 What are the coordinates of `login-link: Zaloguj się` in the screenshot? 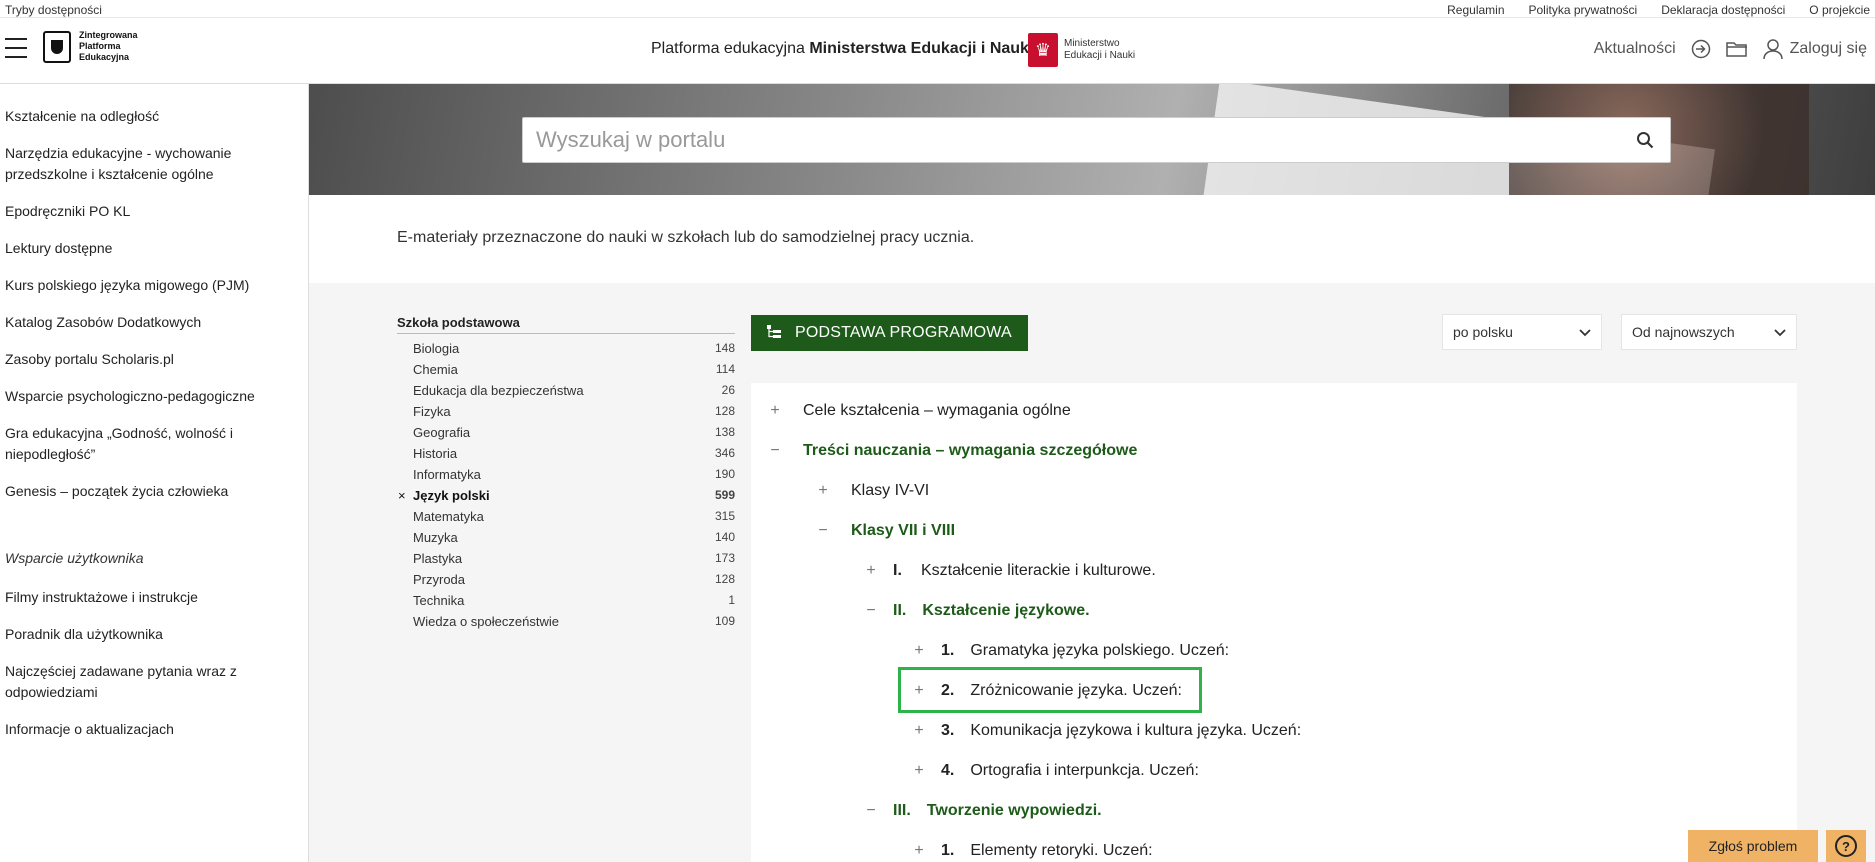 It's located at (1828, 49).